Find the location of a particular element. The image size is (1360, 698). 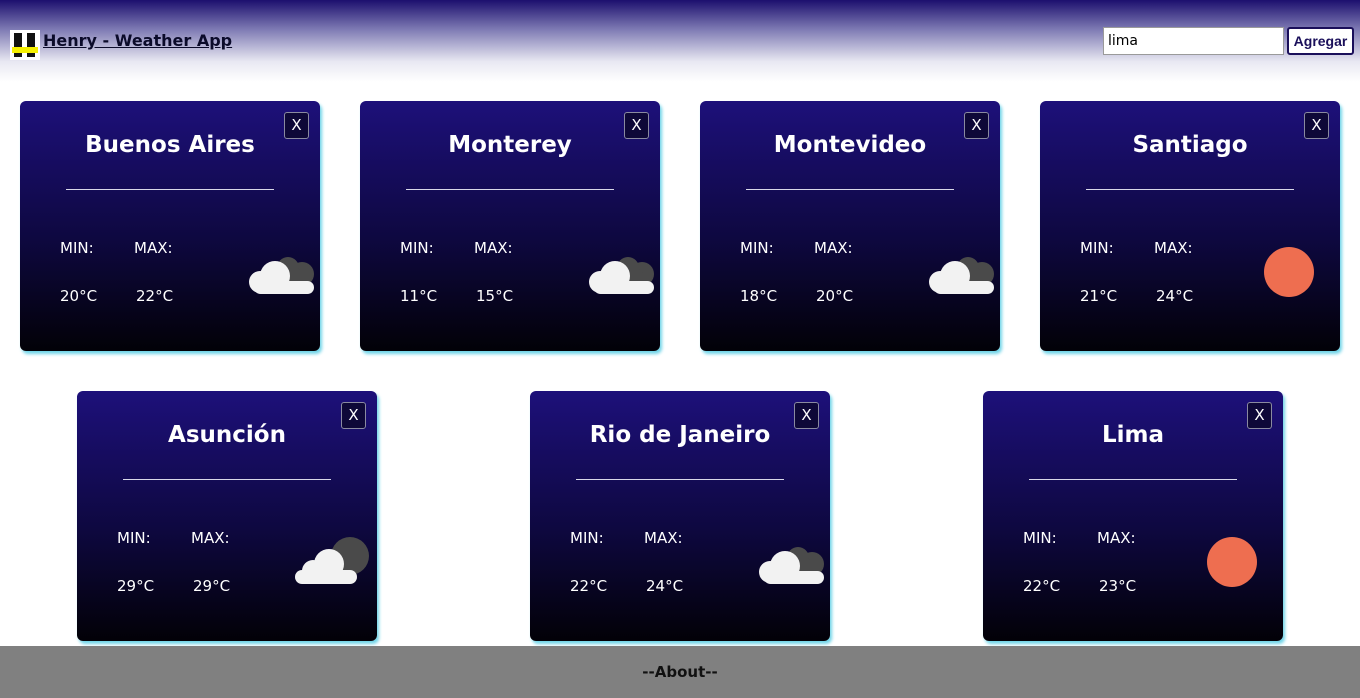

city-name: Monterey is located at coordinates (510, 145).